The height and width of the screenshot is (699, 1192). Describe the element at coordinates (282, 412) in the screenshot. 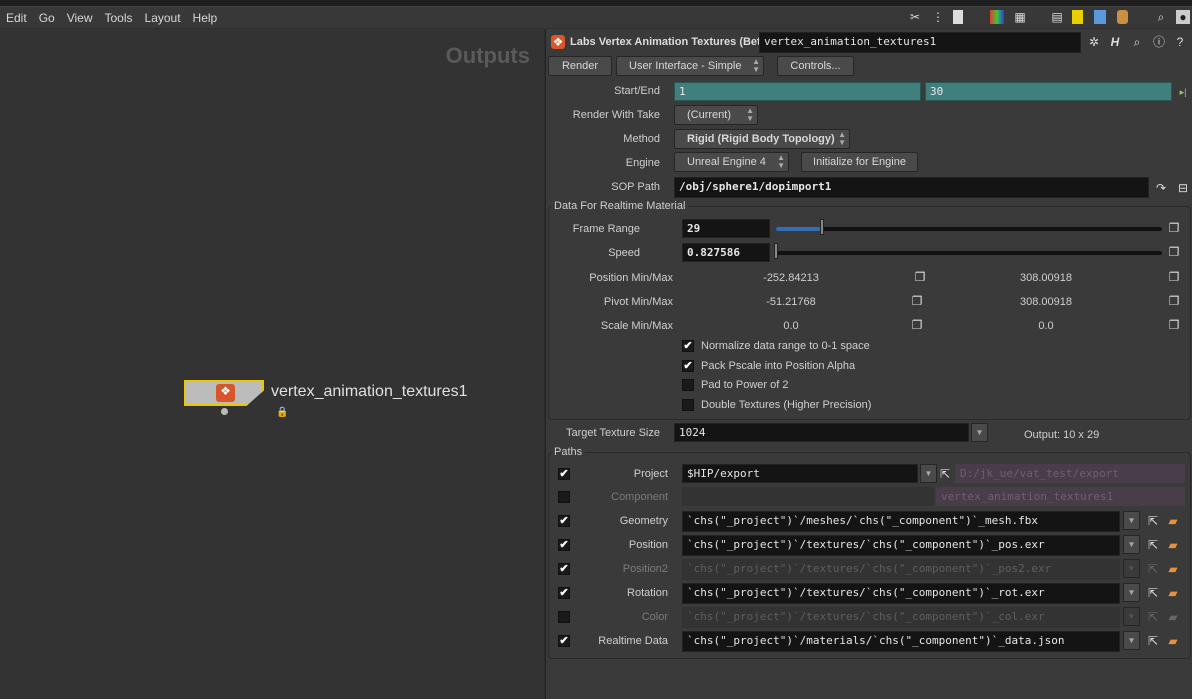

I see `lock-icon: 🔒` at that location.